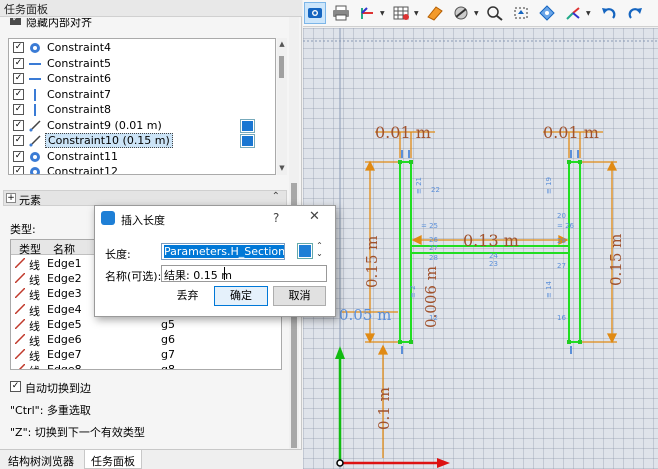  Describe the element at coordinates (64, 339) in the screenshot. I see `edge-name: Edge6` at that location.